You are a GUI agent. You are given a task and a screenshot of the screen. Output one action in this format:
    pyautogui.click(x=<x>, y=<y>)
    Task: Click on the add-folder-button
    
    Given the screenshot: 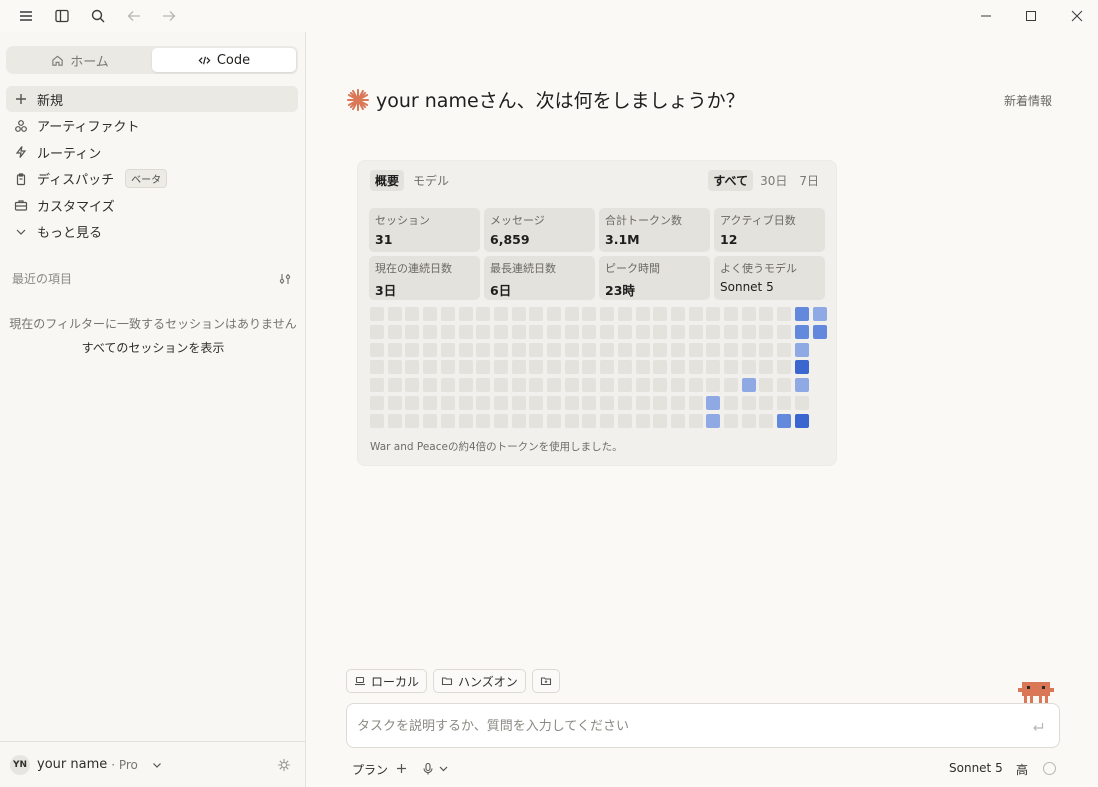 What is the action you would take?
    pyautogui.click(x=545, y=681)
    